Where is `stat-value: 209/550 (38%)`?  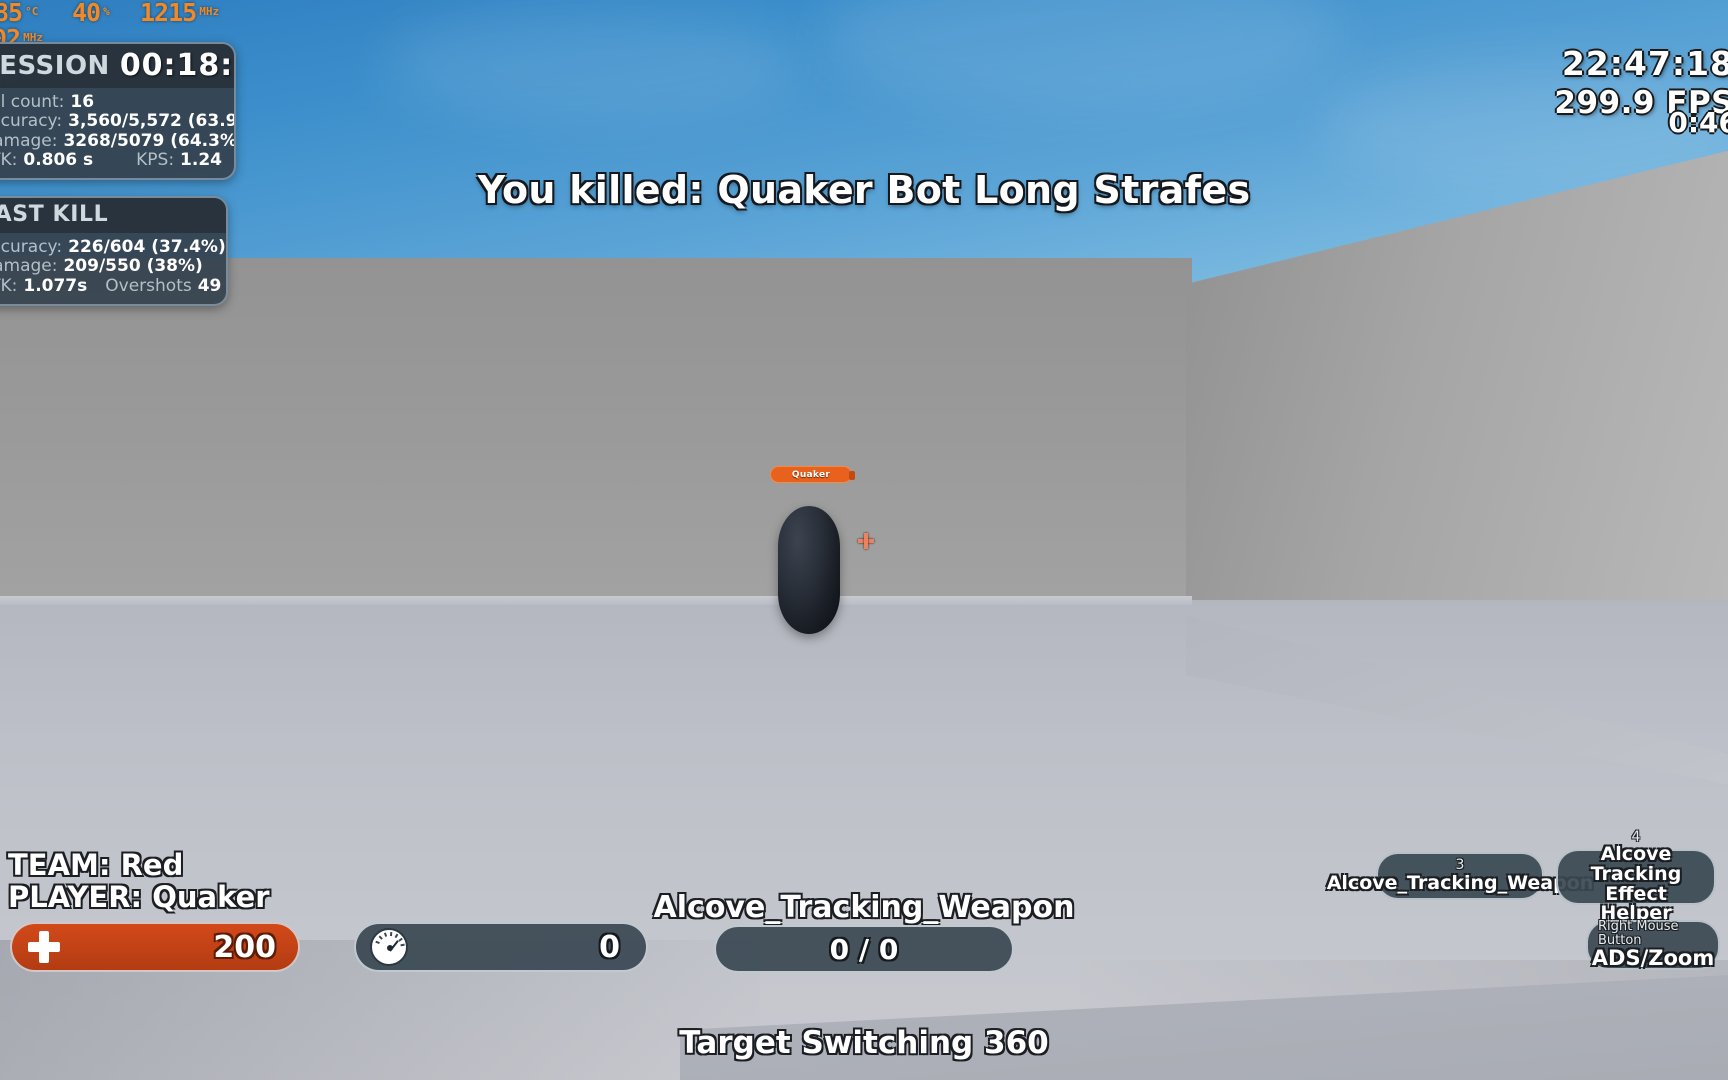
stat-value: 209/550 (38%) is located at coordinates (133, 266).